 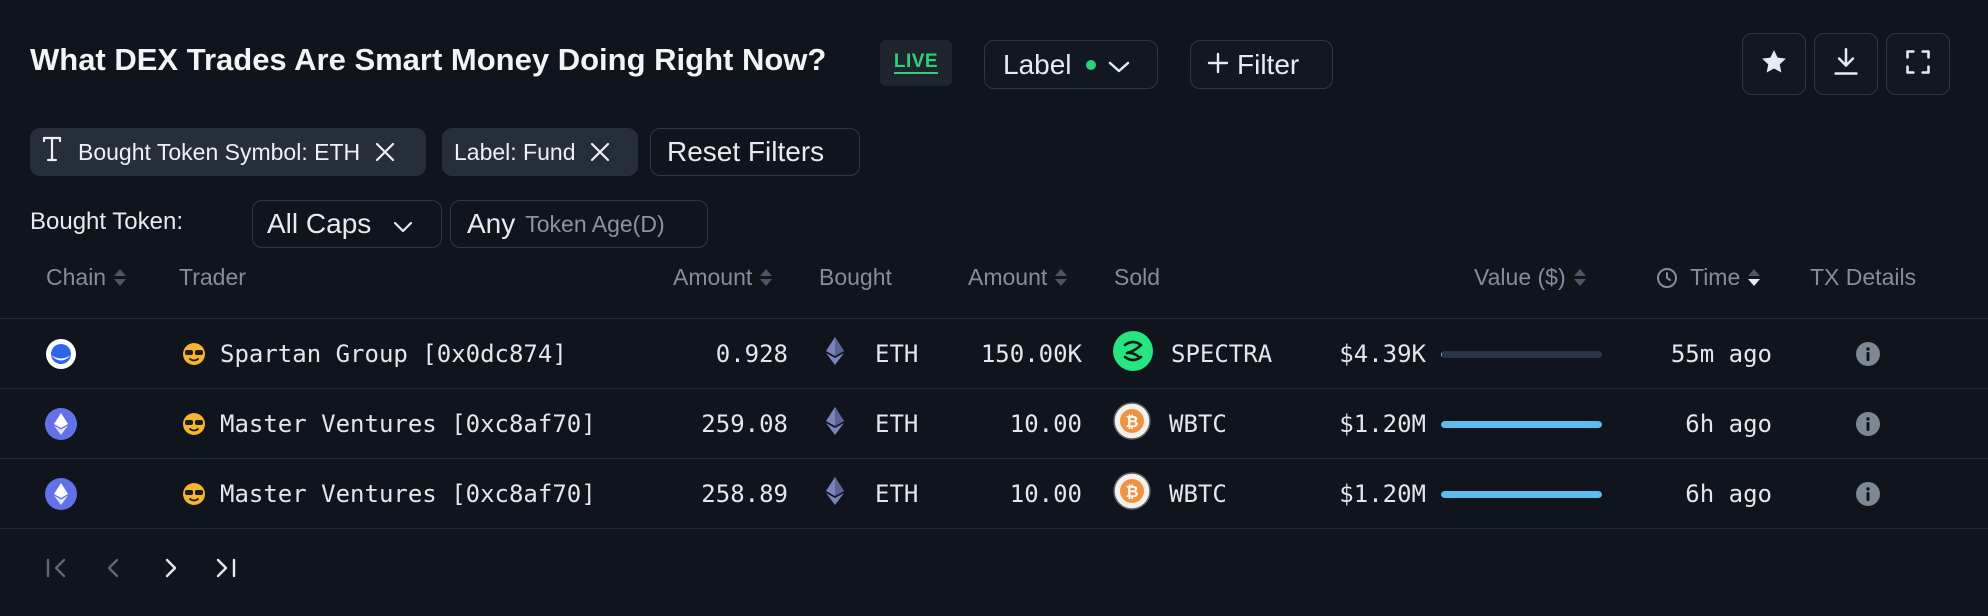 I want to click on filter-chip-label: Label: Fund, so click(x=515, y=151).